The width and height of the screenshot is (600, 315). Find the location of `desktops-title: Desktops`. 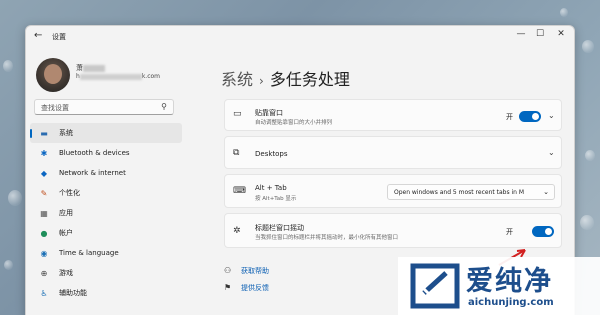

desktops-title: Desktops is located at coordinates (271, 154).